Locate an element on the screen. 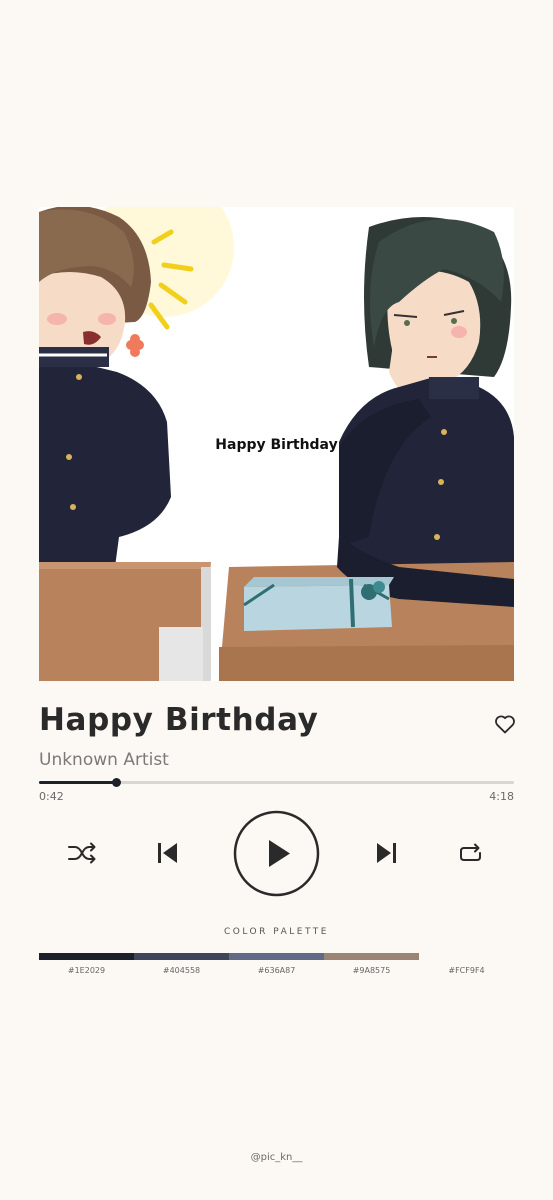 The width and height of the screenshot is (553, 1200). repeat-button is located at coordinates (471, 853).